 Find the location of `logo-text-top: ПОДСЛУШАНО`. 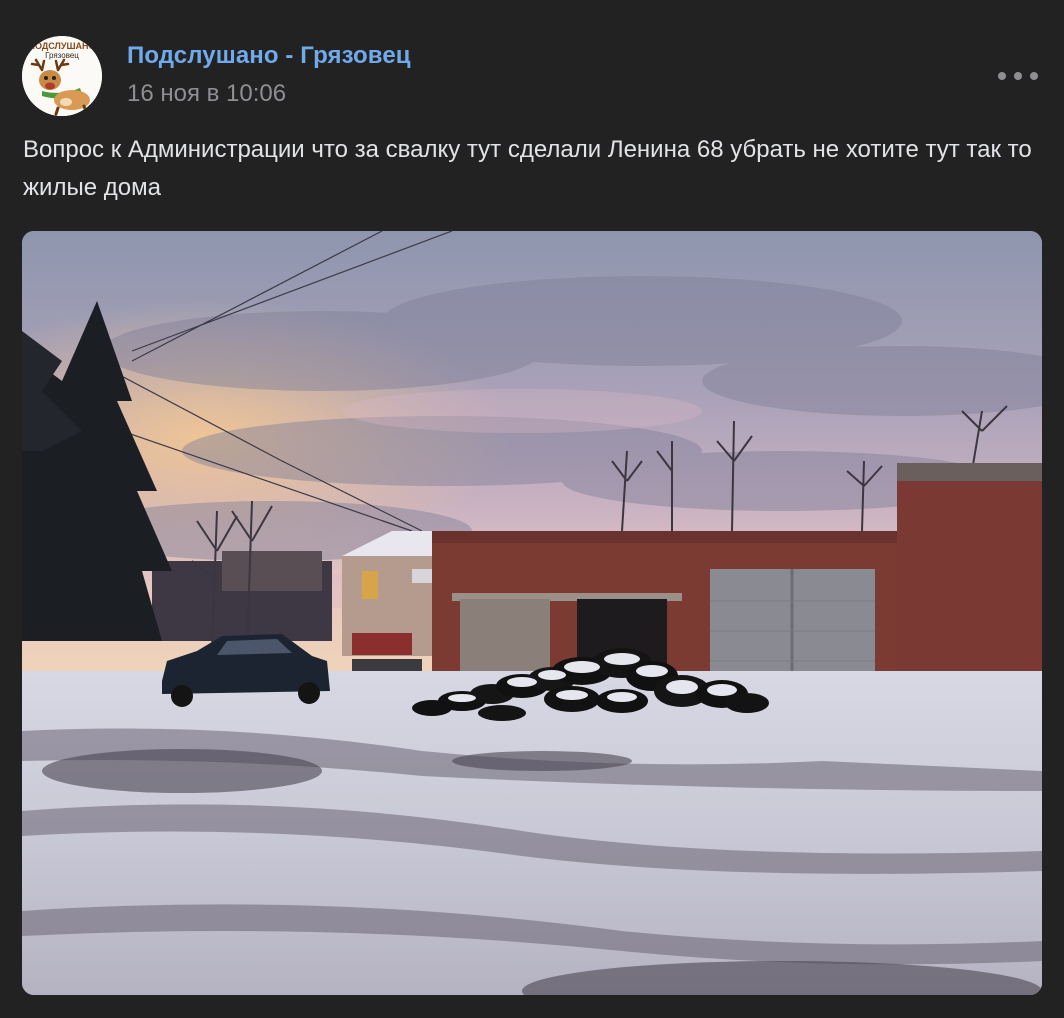

logo-text-top: ПОДСЛУШАНО is located at coordinates (62, 46).